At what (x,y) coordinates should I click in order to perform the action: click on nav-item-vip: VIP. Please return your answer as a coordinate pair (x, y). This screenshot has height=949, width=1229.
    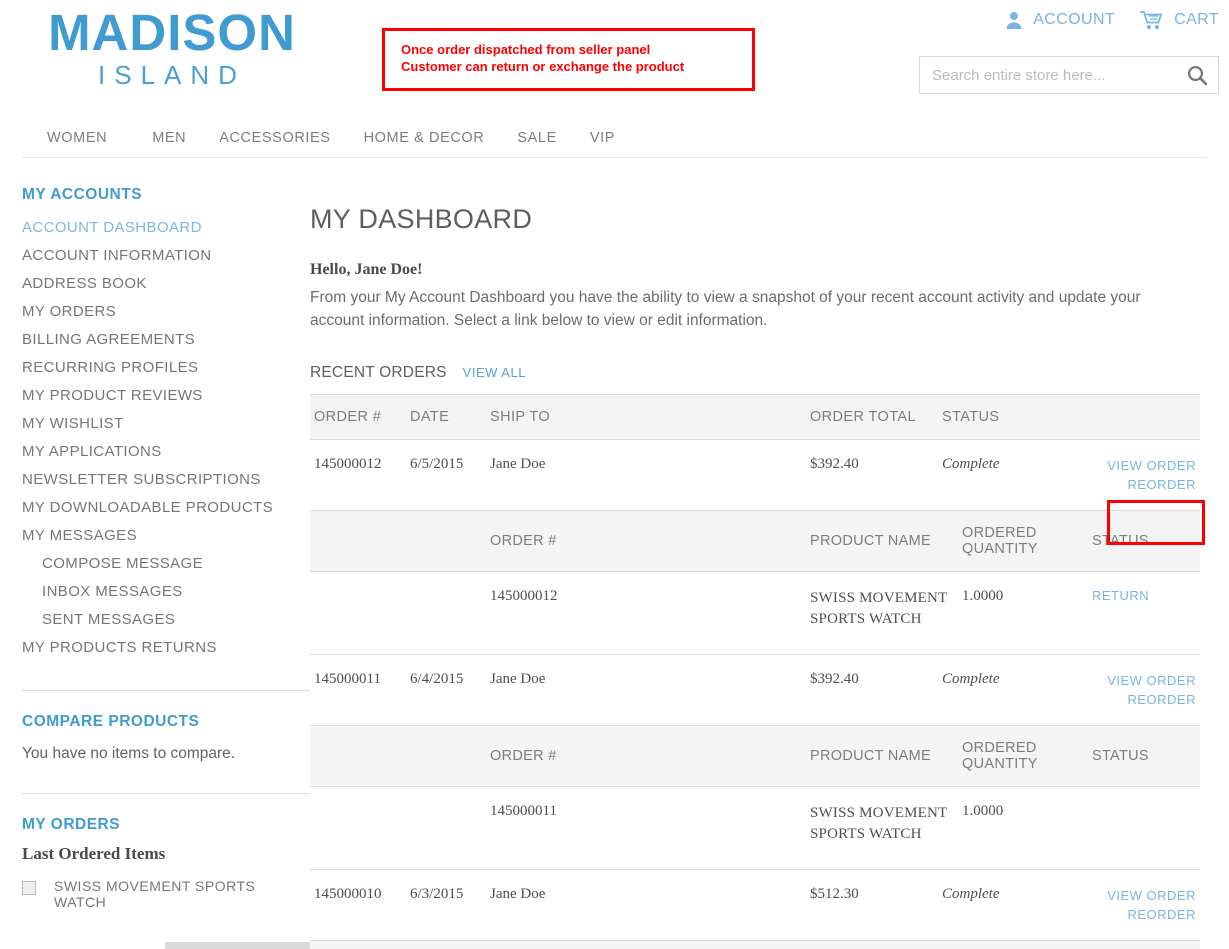
    Looking at the image, I should click on (619, 138).